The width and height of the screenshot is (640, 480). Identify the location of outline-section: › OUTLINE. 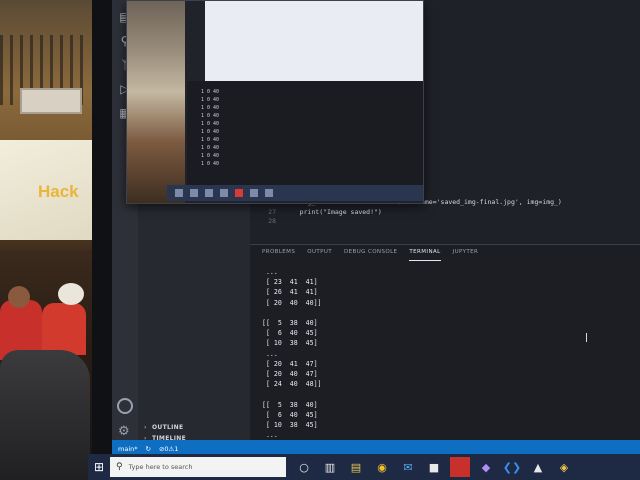
(163, 427).